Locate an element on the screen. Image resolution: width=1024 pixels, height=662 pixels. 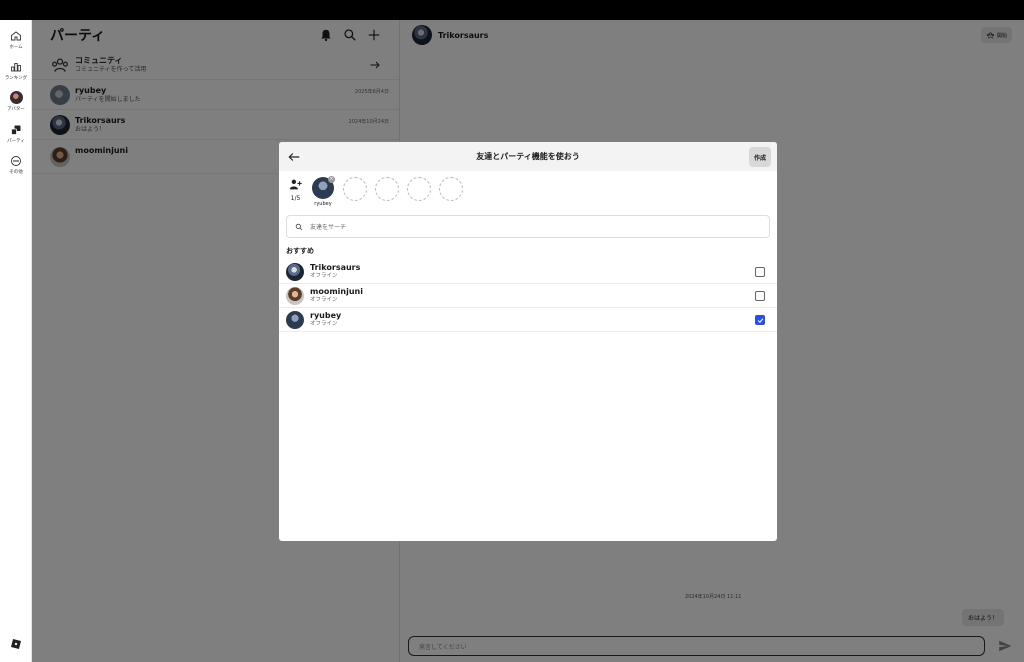
back-arrow-icon is located at coordinates (294, 157).